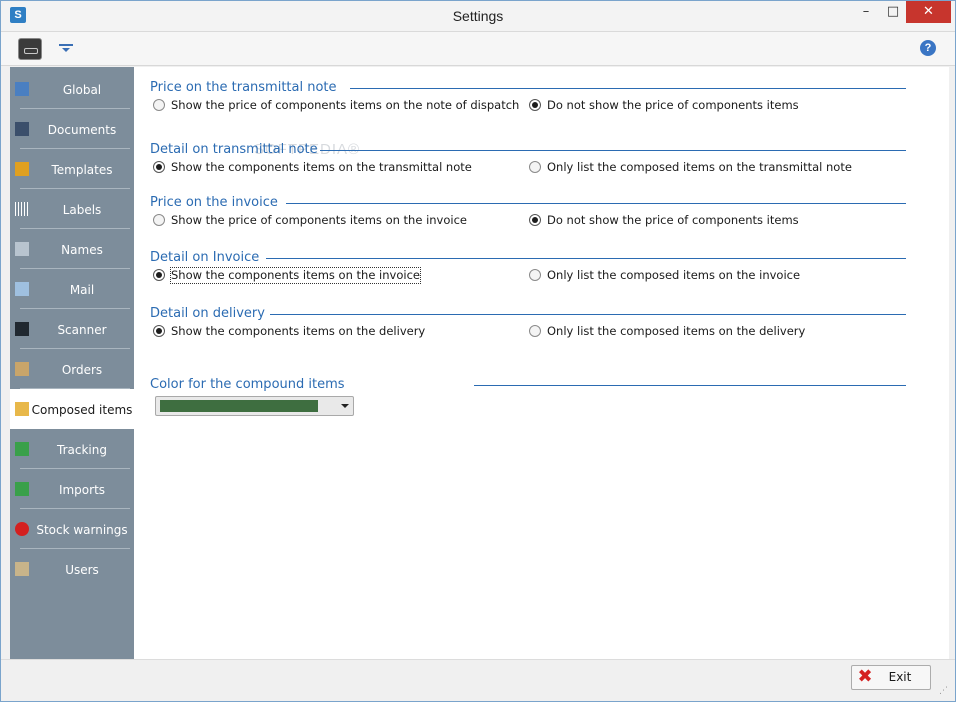 The height and width of the screenshot is (702, 956). Describe the element at coordinates (207, 313) in the screenshot. I see `section-title: Detail on delivery` at that location.